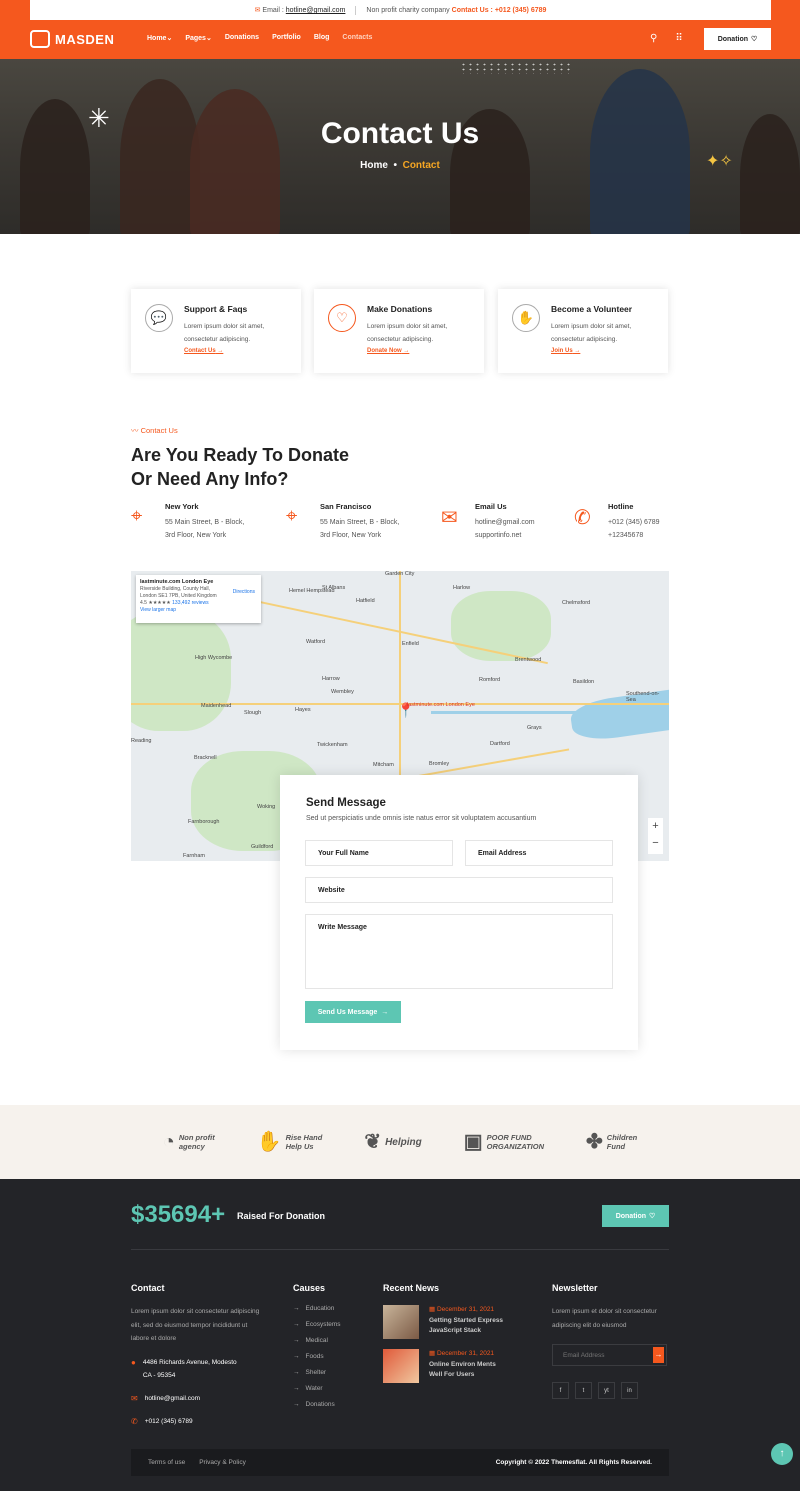 The image size is (800, 1491). What do you see at coordinates (459, 890) in the screenshot?
I see `website-field: Website` at bounding box center [459, 890].